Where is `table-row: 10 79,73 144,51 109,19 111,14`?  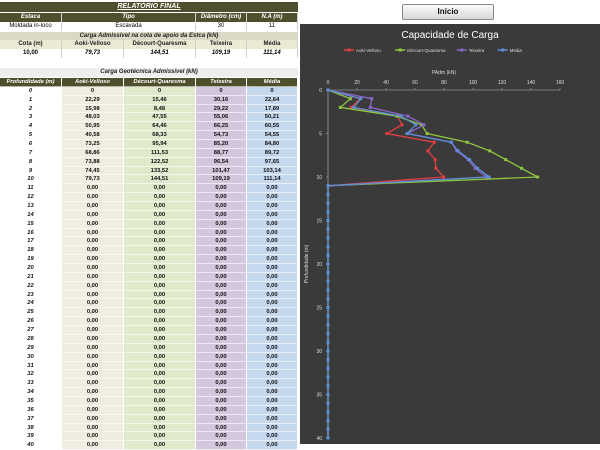
table-row: 10 79,73 144,51 109,19 111,14 is located at coordinates (149, 180).